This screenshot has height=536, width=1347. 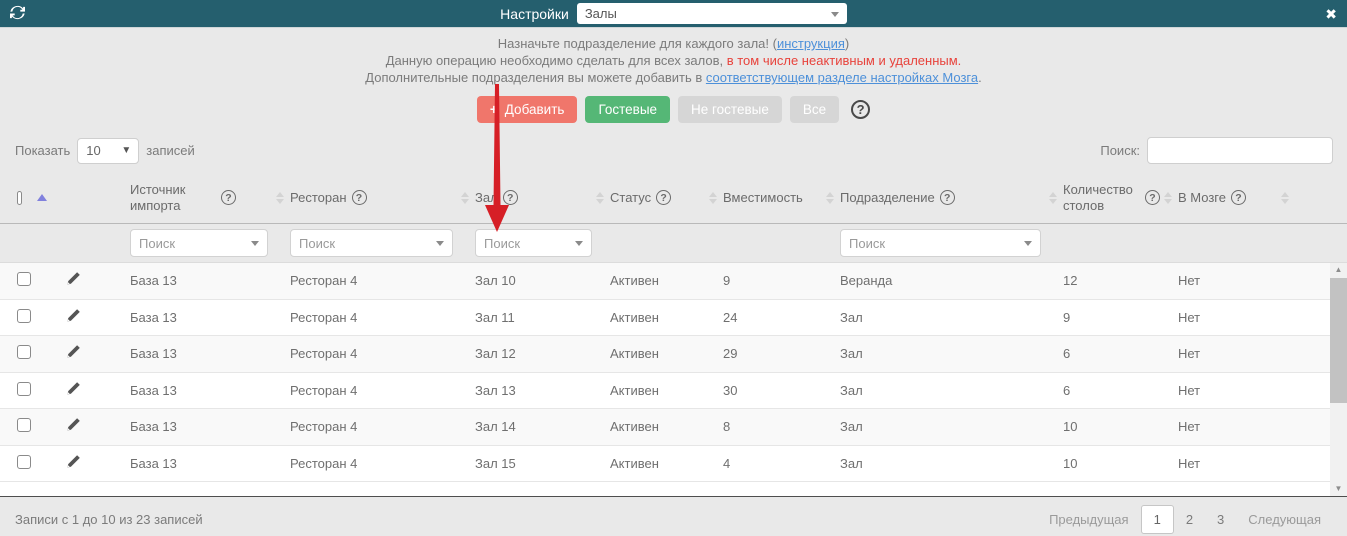 What do you see at coordinates (371, 243) in the screenshot?
I see `filter-restaurant: Поиск` at bounding box center [371, 243].